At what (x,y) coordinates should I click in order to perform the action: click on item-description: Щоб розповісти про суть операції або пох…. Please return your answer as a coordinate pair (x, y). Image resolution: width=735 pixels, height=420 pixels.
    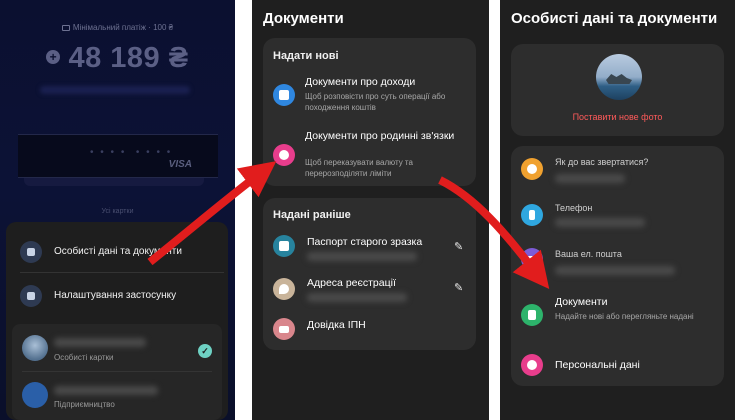
    Looking at the image, I should click on (375, 102).